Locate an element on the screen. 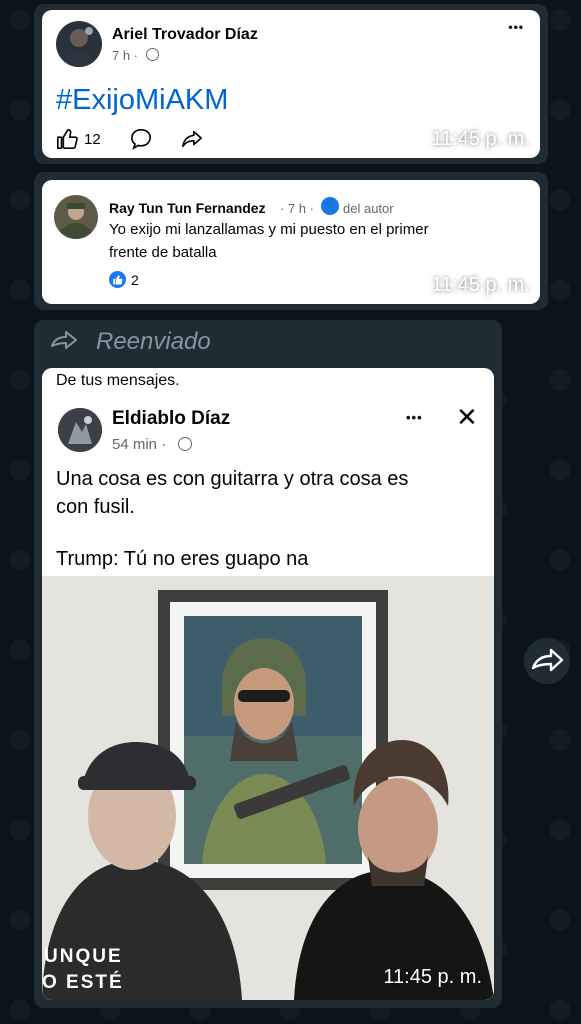  author-badge-label: del autor is located at coordinates (368, 208).